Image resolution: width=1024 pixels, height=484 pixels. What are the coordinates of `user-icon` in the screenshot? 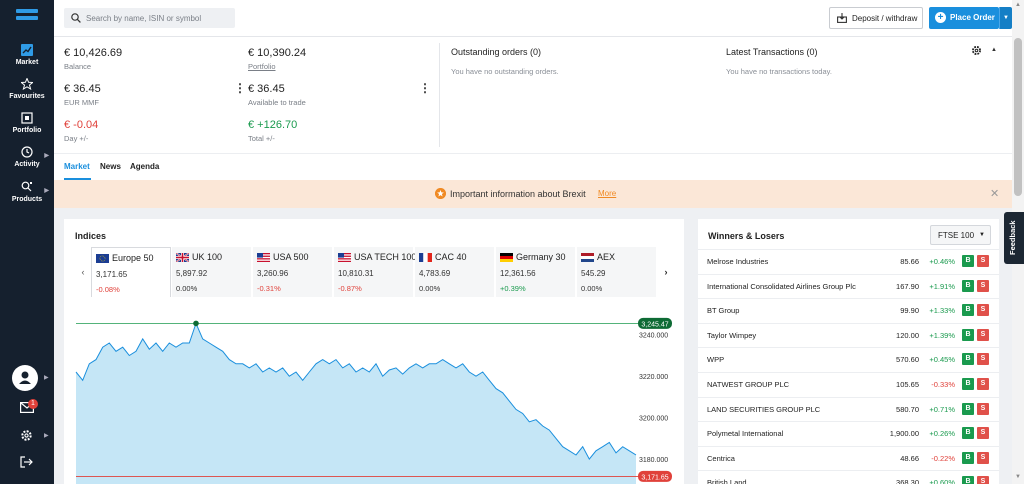 It's located at (25, 377).